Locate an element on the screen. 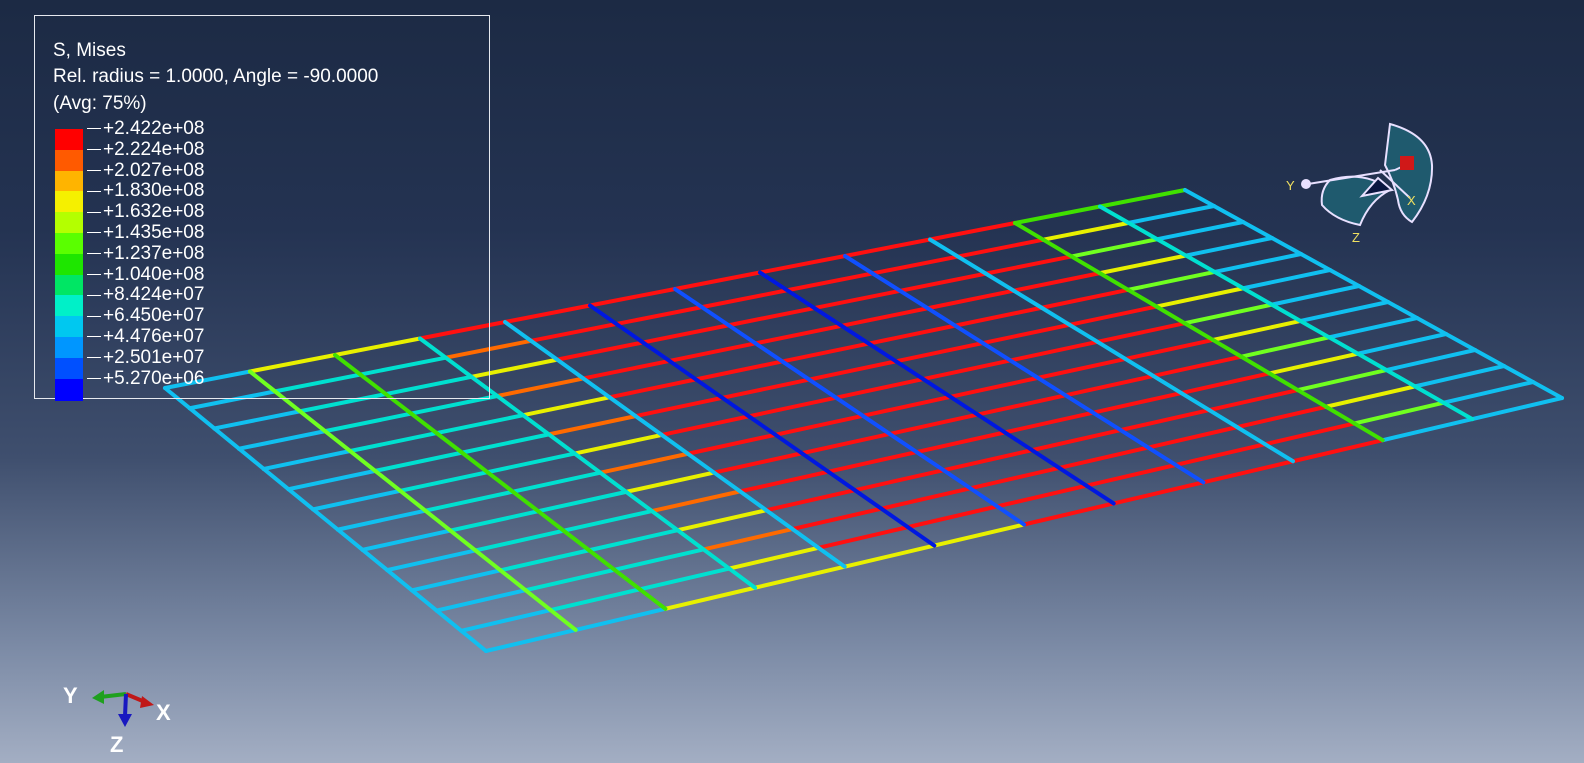 The height and width of the screenshot is (763, 1584). triad-icon is located at coordinates (123, 708).